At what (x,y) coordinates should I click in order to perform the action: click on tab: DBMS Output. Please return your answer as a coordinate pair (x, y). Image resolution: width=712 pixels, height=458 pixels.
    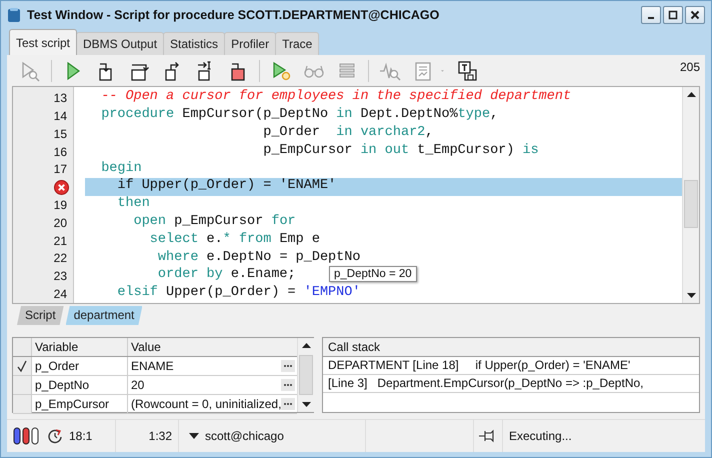
    Looking at the image, I should click on (120, 43).